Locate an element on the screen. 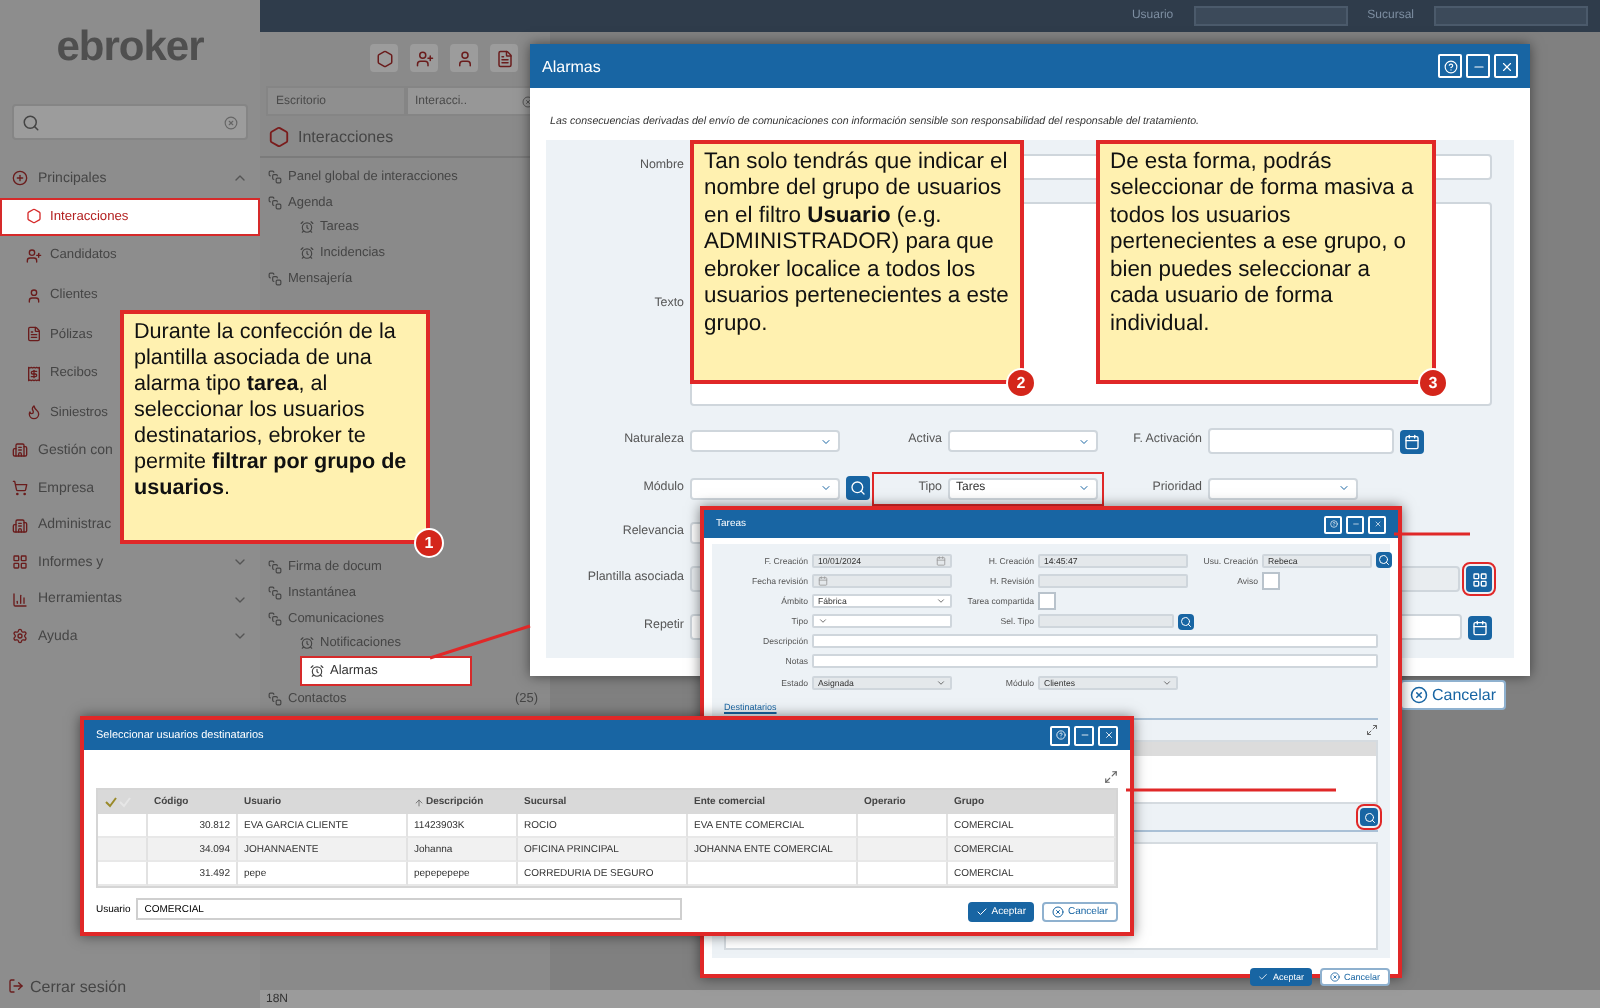 The height and width of the screenshot is (1008, 1600). section-title: Interacciones is located at coordinates (346, 136).